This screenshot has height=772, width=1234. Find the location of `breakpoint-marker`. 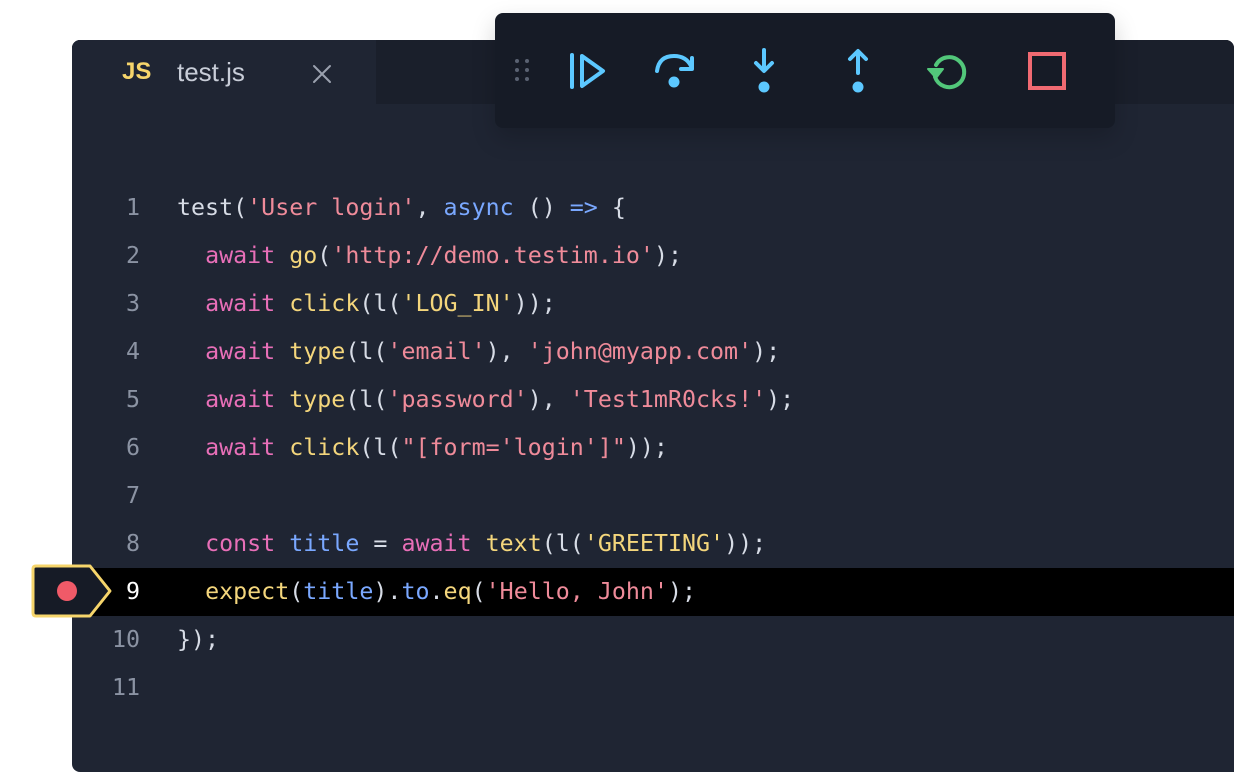

breakpoint-marker is located at coordinates (73, 591).